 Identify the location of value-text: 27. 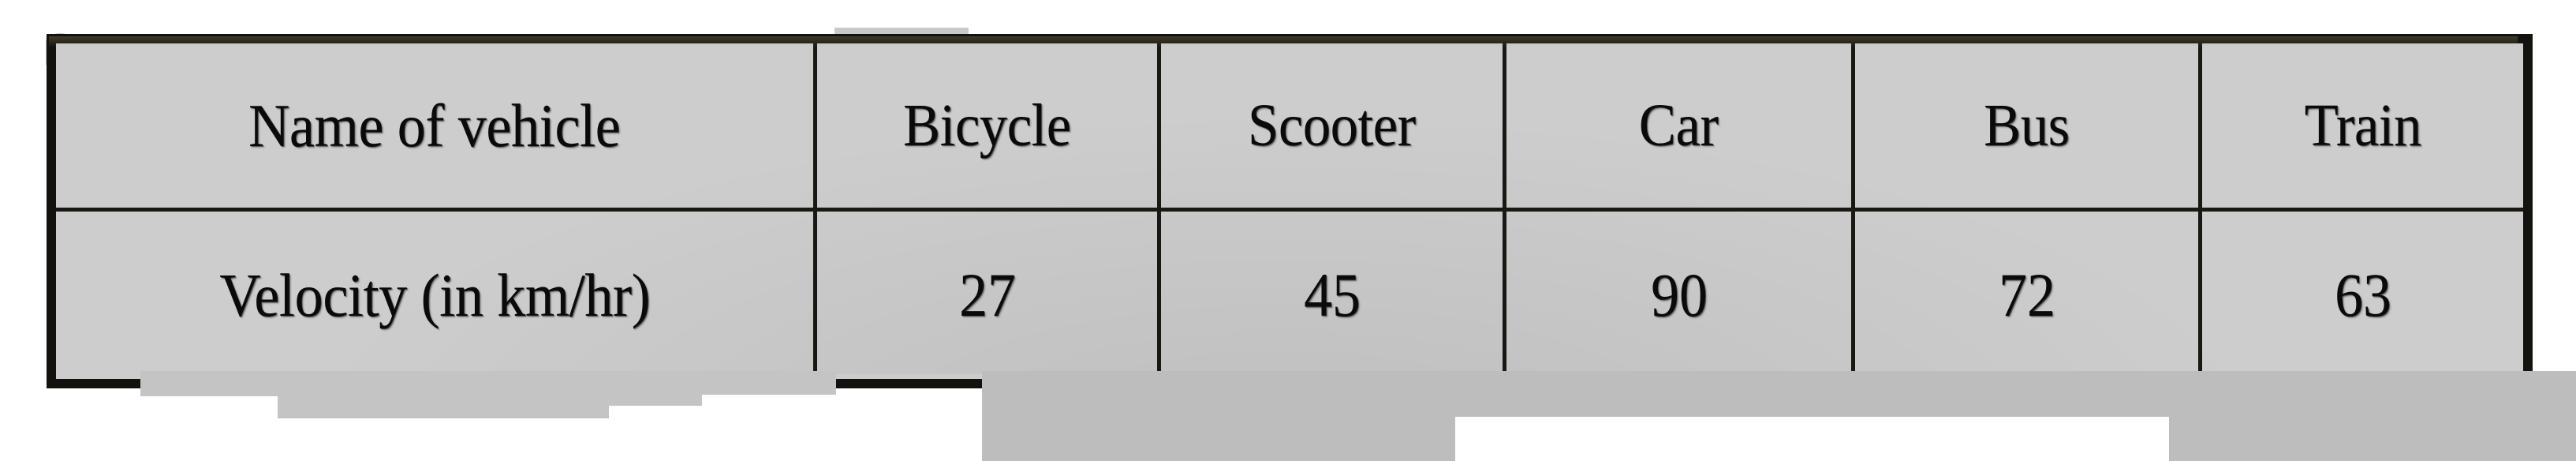
(987, 294).